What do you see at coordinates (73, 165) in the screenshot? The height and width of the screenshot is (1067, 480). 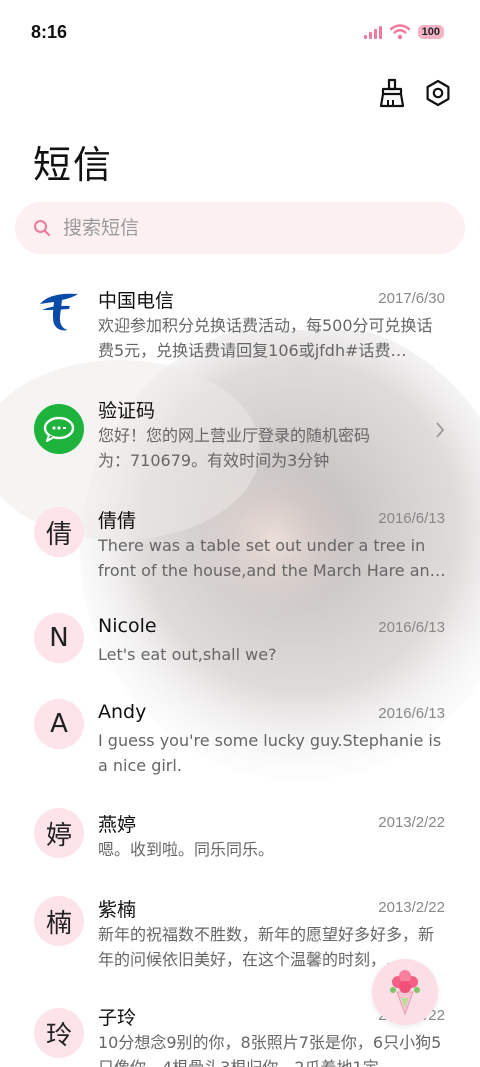 I see `page-title: 短信` at bounding box center [73, 165].